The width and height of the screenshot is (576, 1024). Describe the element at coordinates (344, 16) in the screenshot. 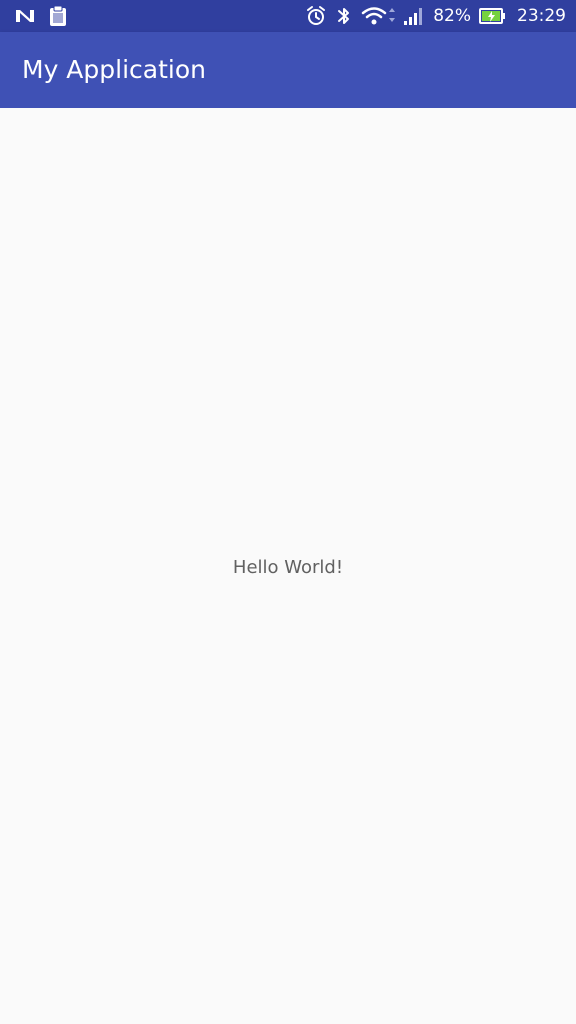

I see `bluetooth-icon` at that location.